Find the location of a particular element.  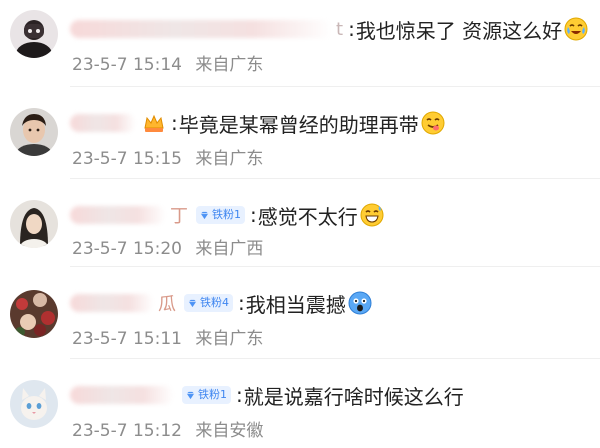

comment-header: t : 我也惊呆了 资源这么好 is located at coordinates (329, 29).